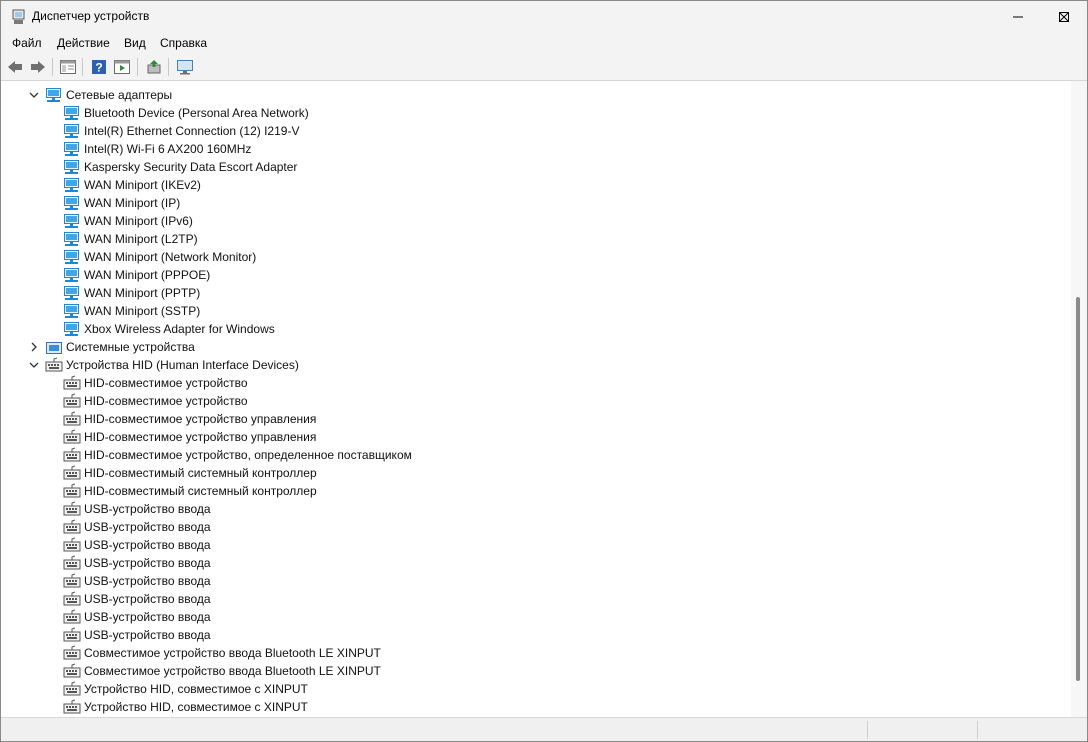 The width and height of the screenshot is (1088, 742). I want to click on title-bar: Диспетчер устройств, so click(544, 16).